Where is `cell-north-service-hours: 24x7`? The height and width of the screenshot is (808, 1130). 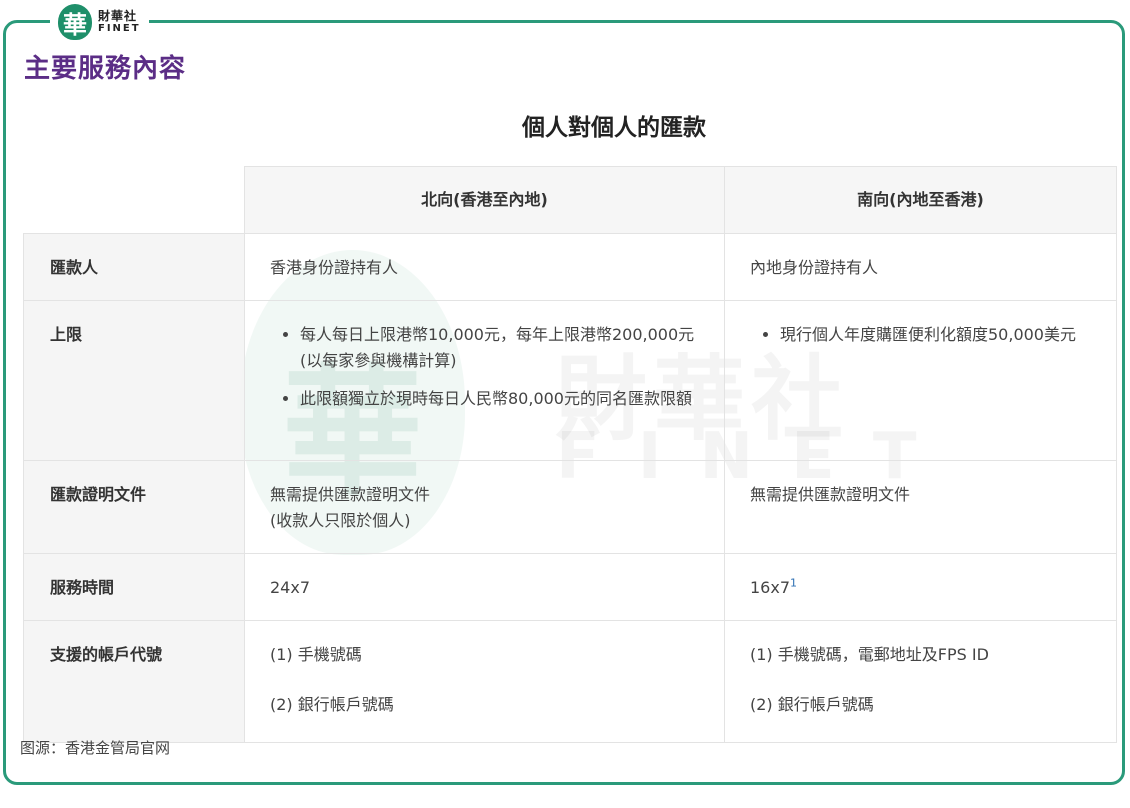 cell-north-service-hours: 24x7 is located at coordinates (484, 587).